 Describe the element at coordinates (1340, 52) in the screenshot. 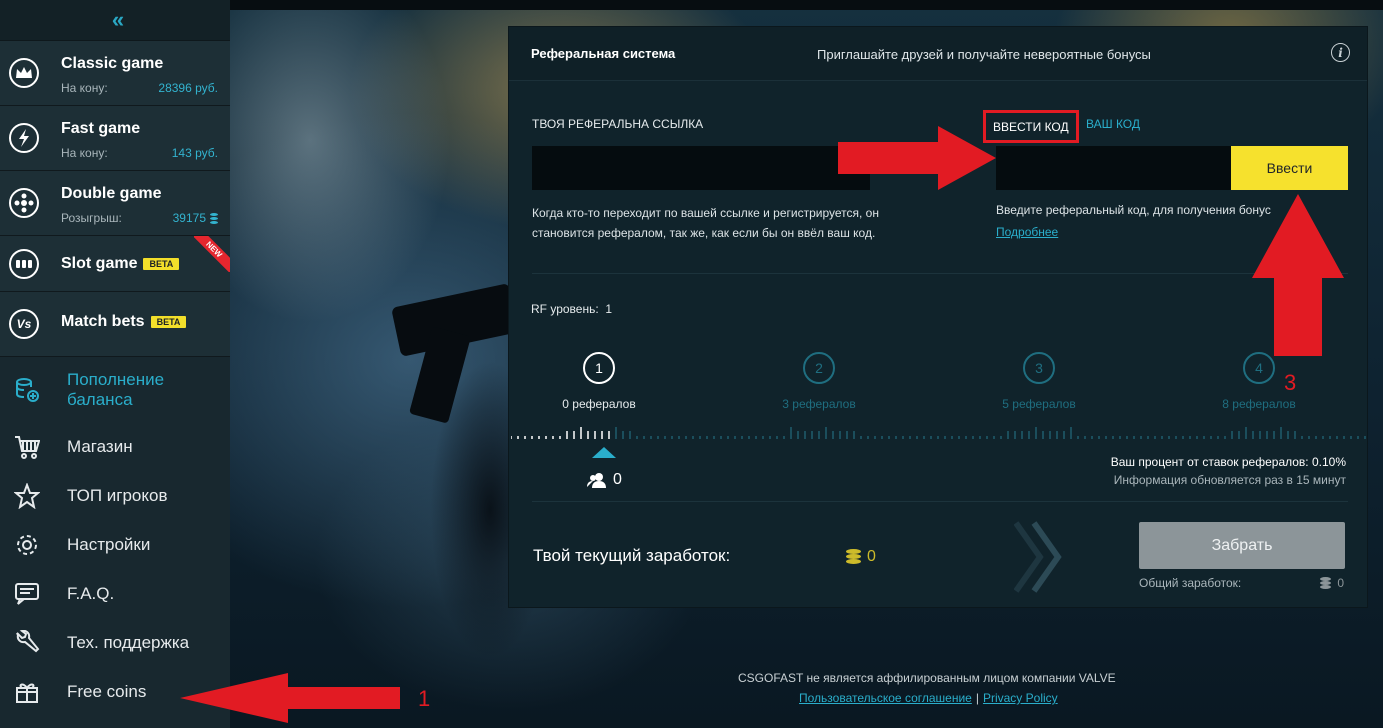

I see `info-icon: i` at that location.